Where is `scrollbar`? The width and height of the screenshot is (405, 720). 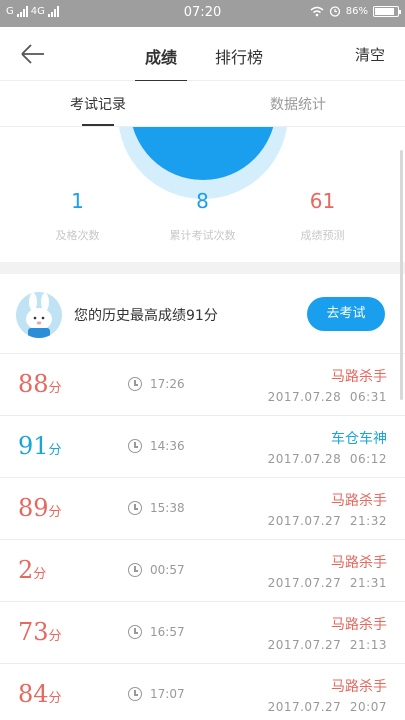
scrollbar is located at coordinates (401, 275).